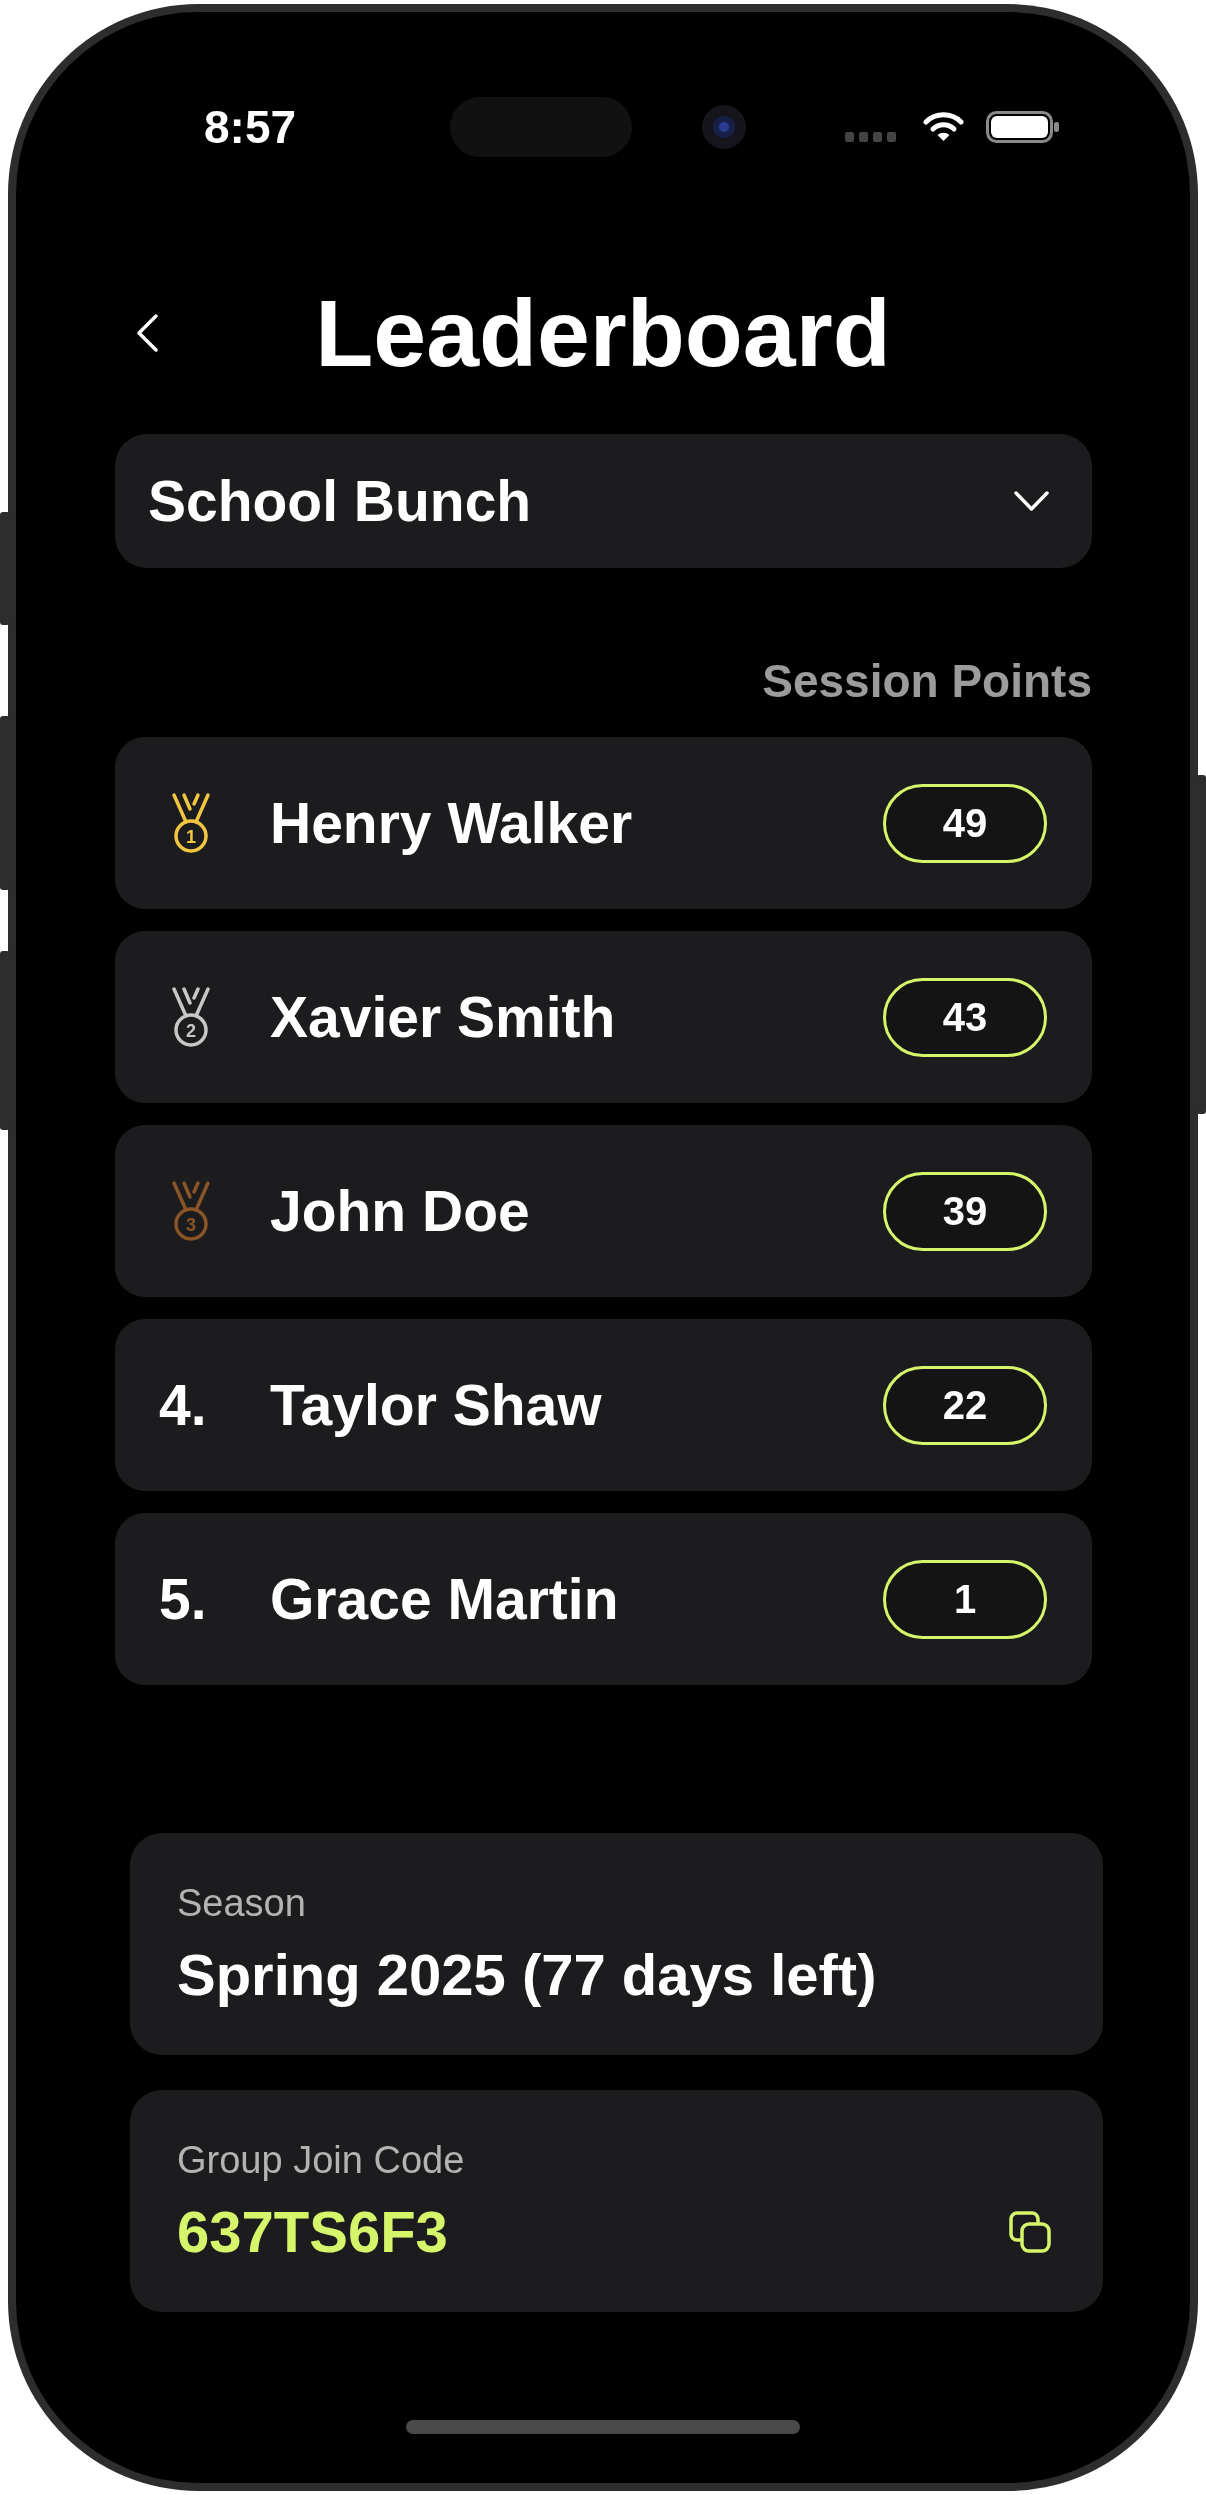  Describe the element at coordinates (147, 333) in the screenshot. I see `chevron-left-icon` at that location.